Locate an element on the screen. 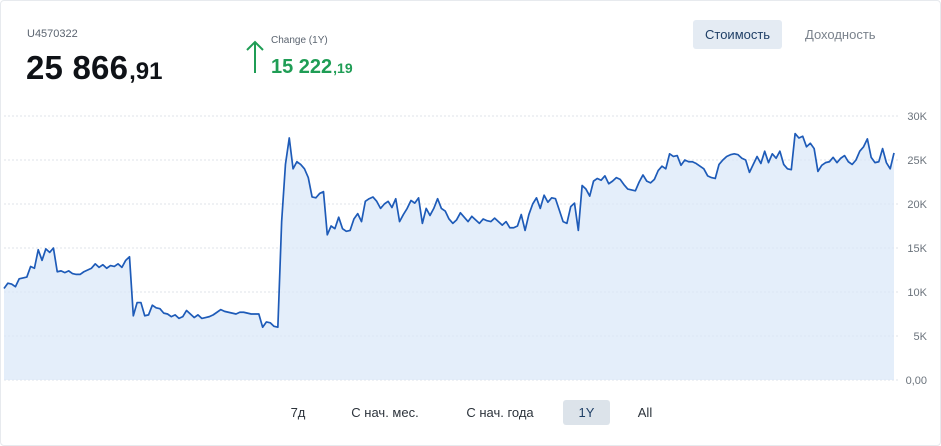 This screenshot has height=446, width=941. toggle-return-button: Доходность is located at coordinates (840, 34).